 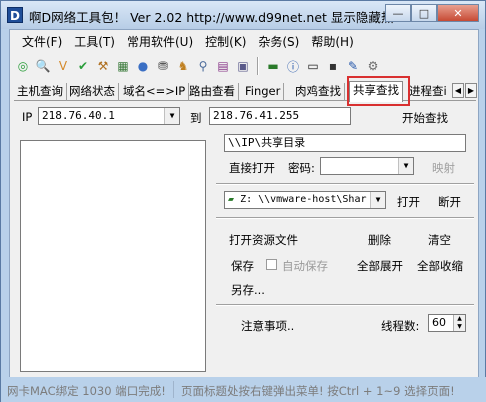 What do you see at coordinates (398, 13) in the screenshot?
I see `minimize-button: —` at bounding box center [398, 13].